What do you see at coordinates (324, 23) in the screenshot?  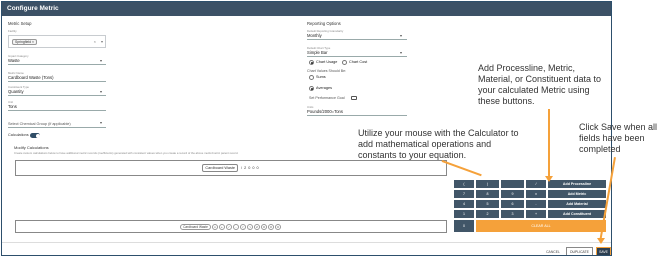 I see `reporting-options-heading: Reporting Options` at bounding box center [324, 23].